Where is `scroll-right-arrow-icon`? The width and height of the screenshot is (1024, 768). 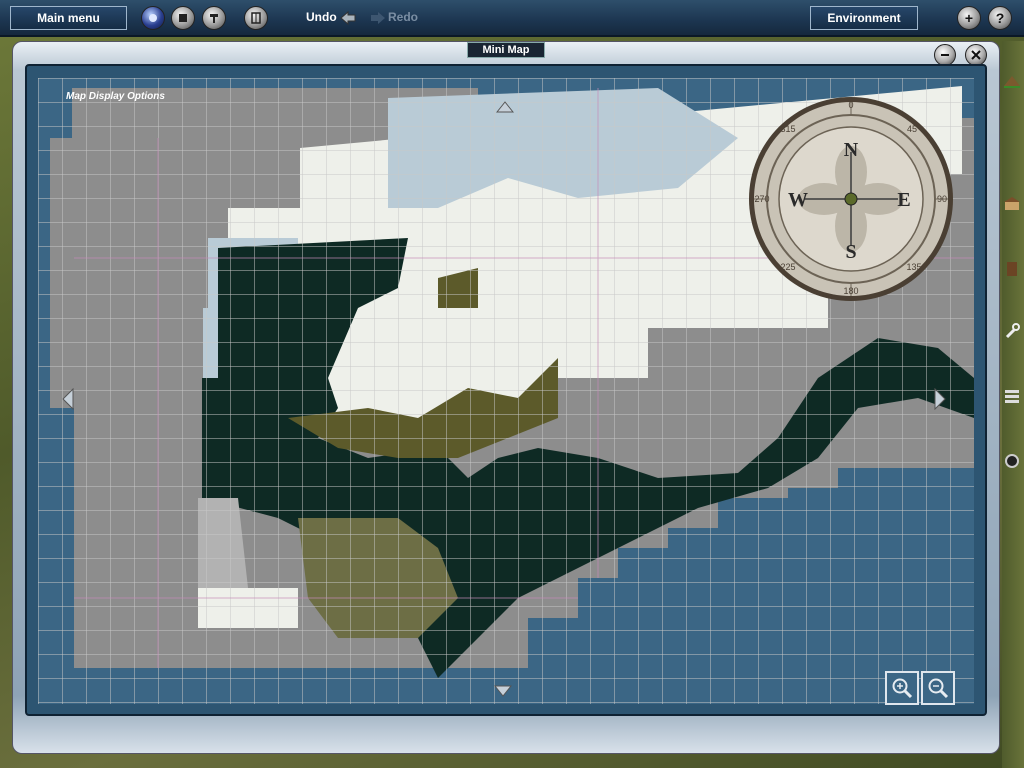
scroll-right-arrow-icon is located at coordinates (940, 400).